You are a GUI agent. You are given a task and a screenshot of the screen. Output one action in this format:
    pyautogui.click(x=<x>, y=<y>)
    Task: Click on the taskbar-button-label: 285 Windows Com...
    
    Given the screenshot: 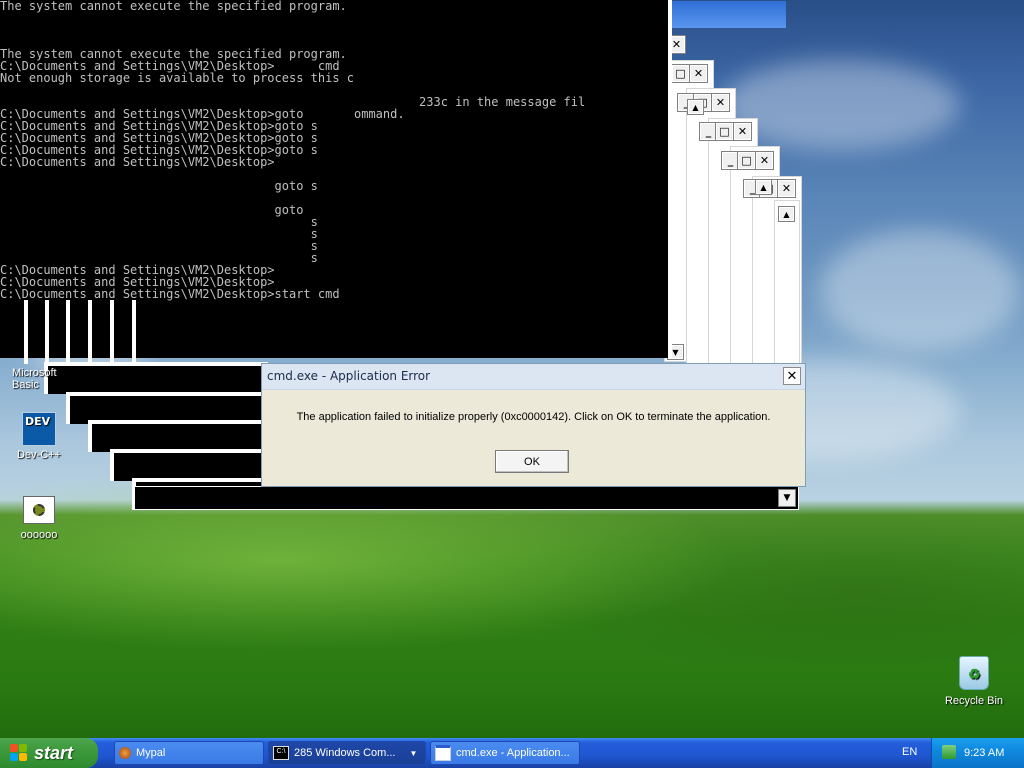 What is the action you would take?
    pyautogui.click(x=345, y=753)
    